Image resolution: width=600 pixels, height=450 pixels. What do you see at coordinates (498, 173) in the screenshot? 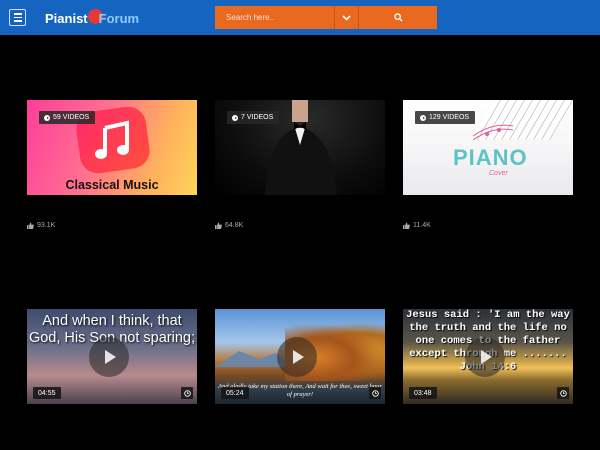
I see `playlist-art-subtitle: Cover` at bounding box center [498, 173].